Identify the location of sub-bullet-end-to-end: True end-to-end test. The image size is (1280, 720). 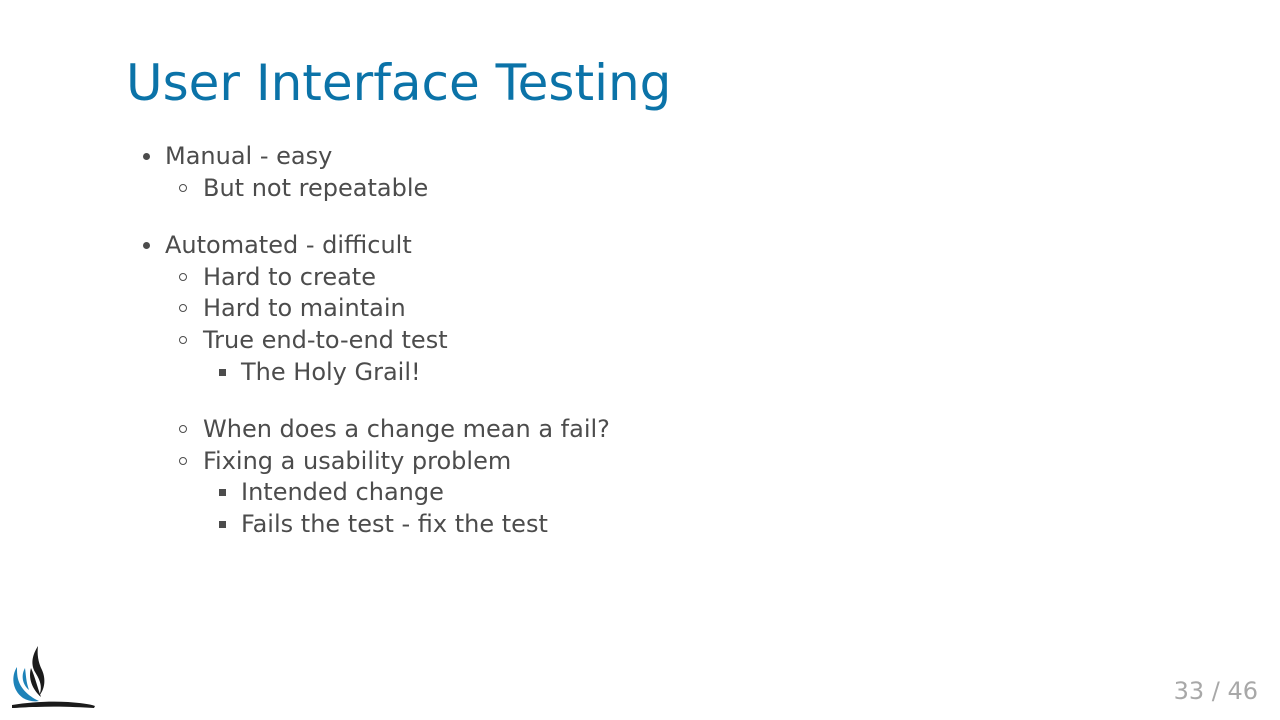
(313, 340).